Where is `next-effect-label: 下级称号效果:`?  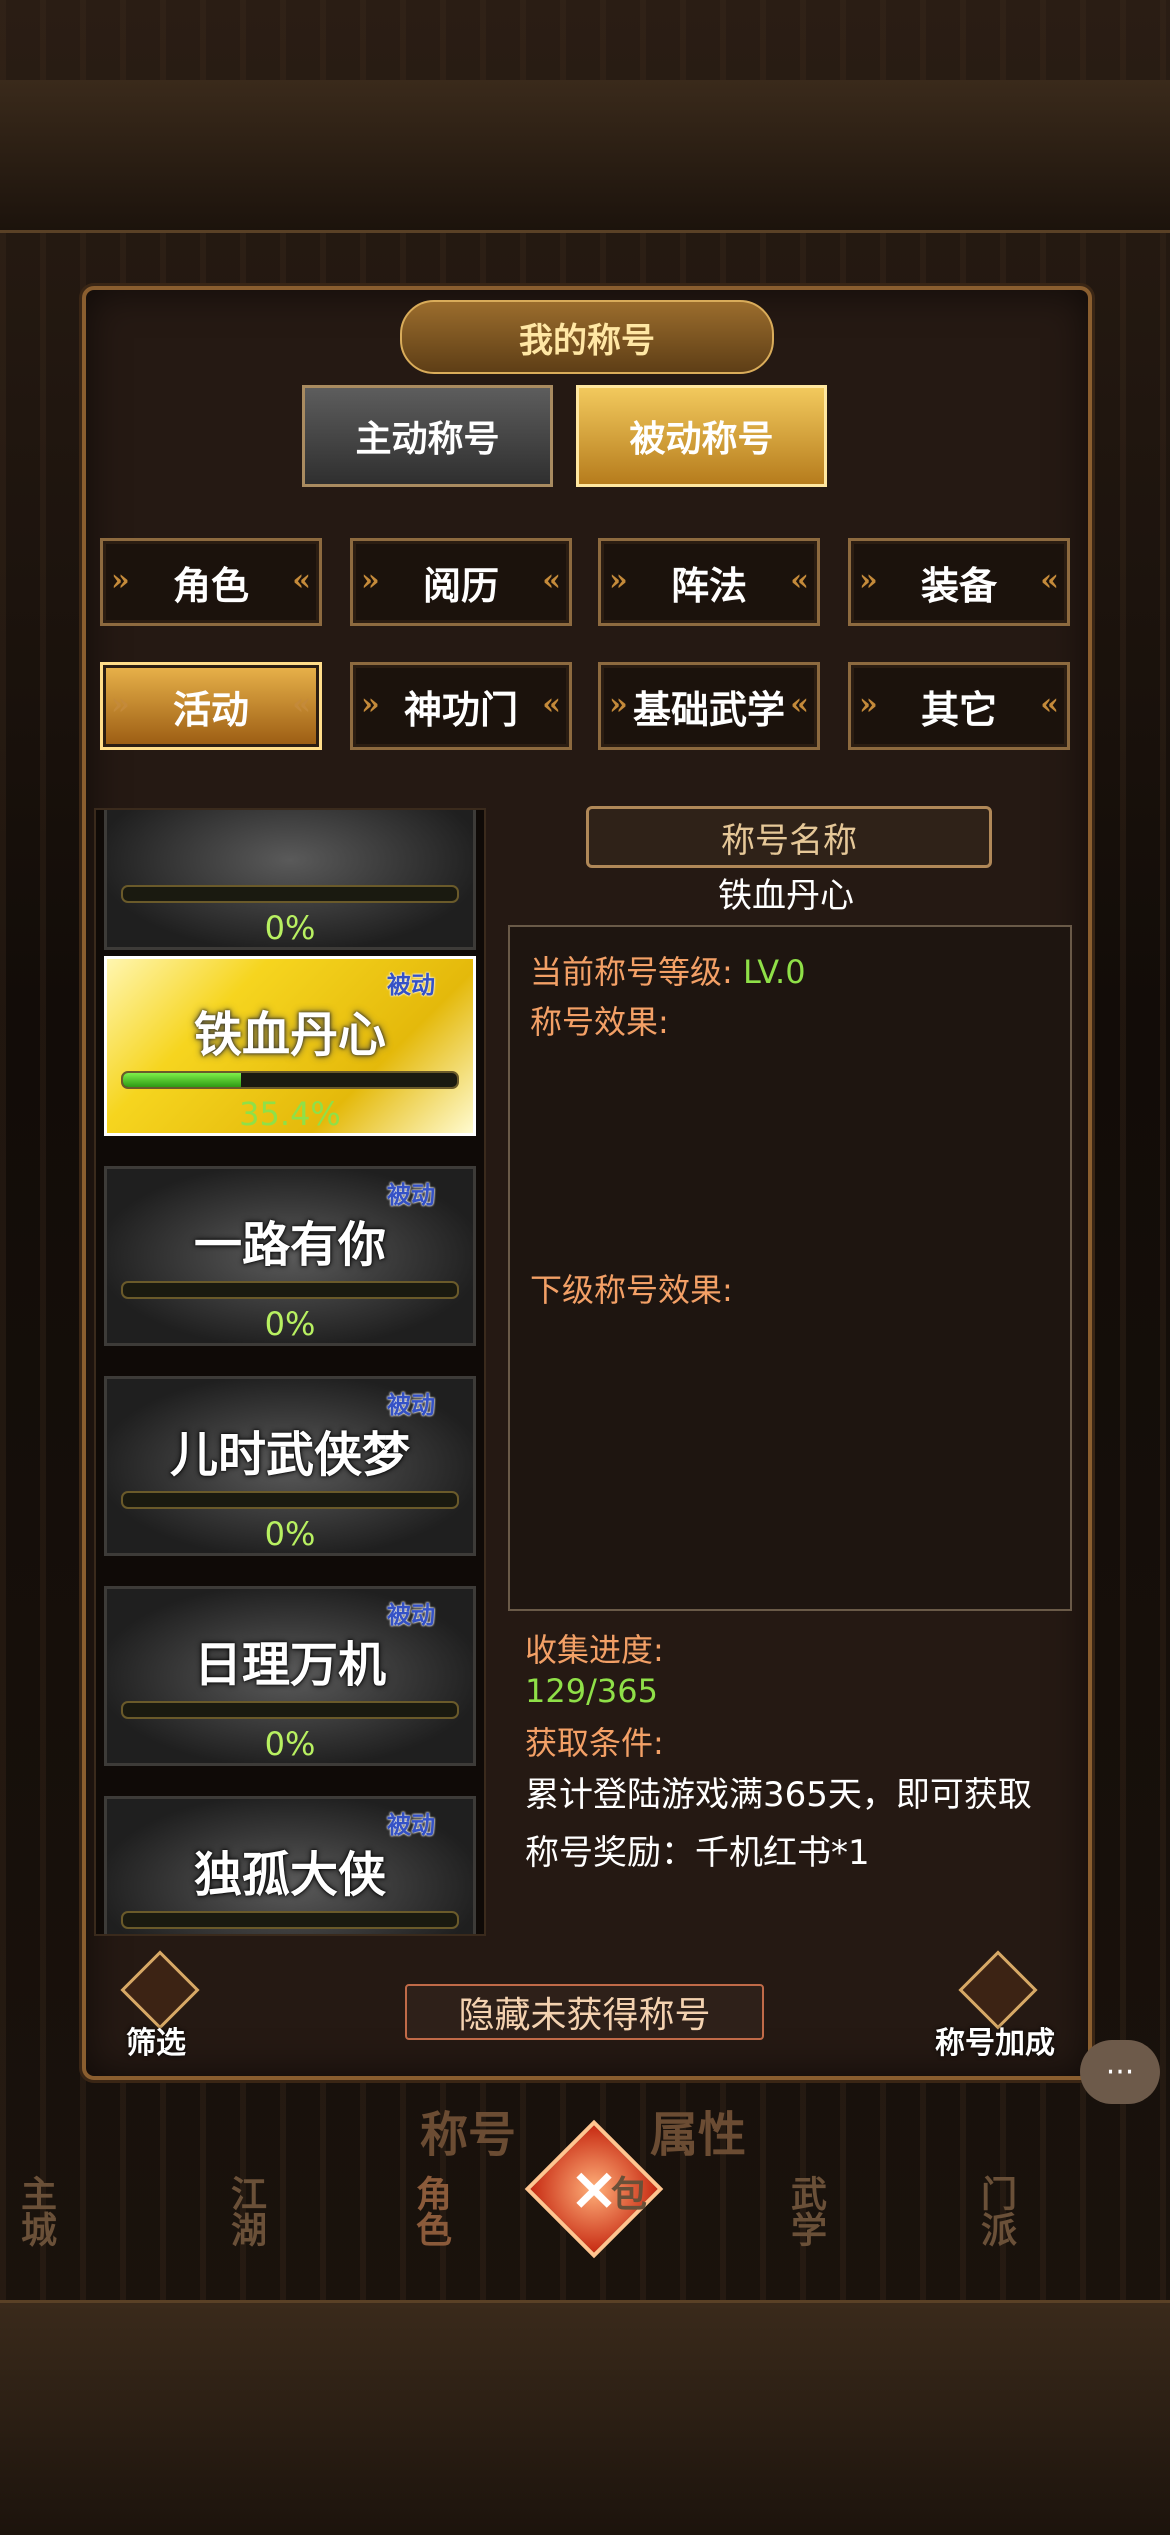
next-effect-label: 下级称号效果: is located at coordinates (631, 1290).